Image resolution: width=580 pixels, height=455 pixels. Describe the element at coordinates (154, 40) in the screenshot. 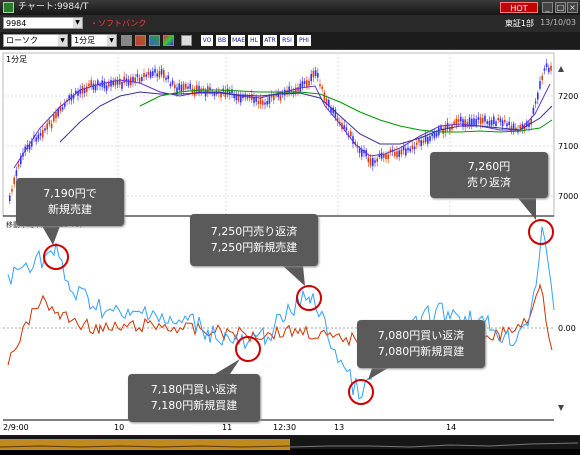

I see `draw-icon` at that location.